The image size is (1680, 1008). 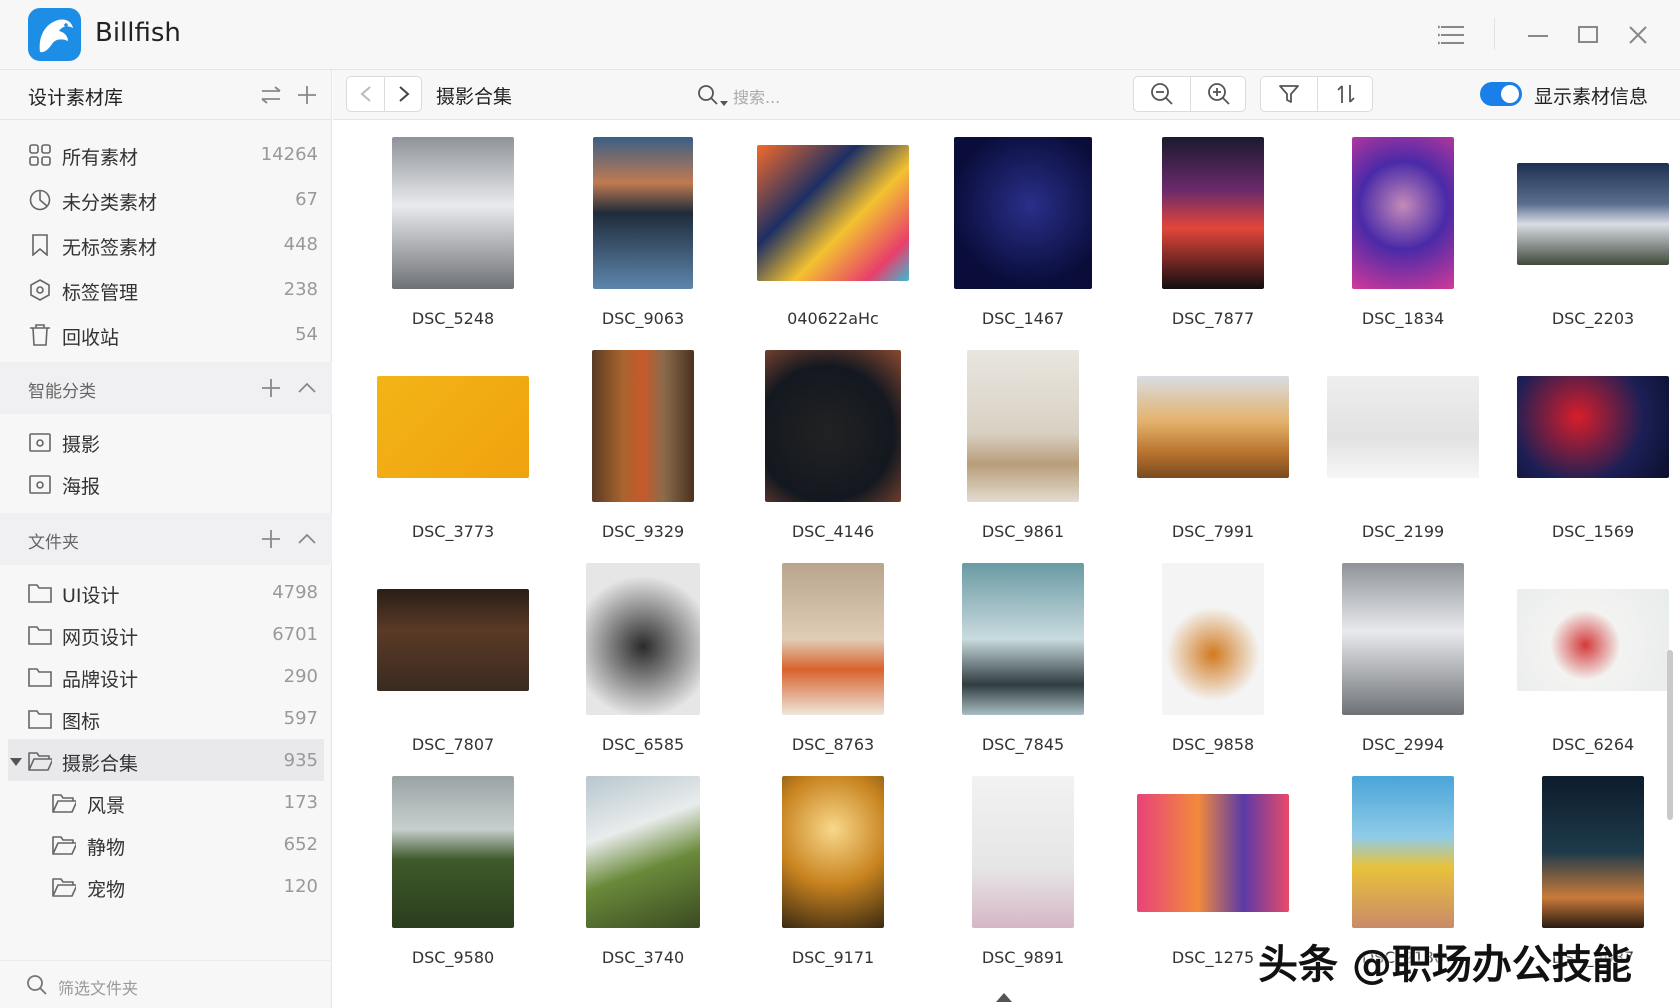 I want to click on asset-card: DSC_1569, so click(x=1589, y=450).